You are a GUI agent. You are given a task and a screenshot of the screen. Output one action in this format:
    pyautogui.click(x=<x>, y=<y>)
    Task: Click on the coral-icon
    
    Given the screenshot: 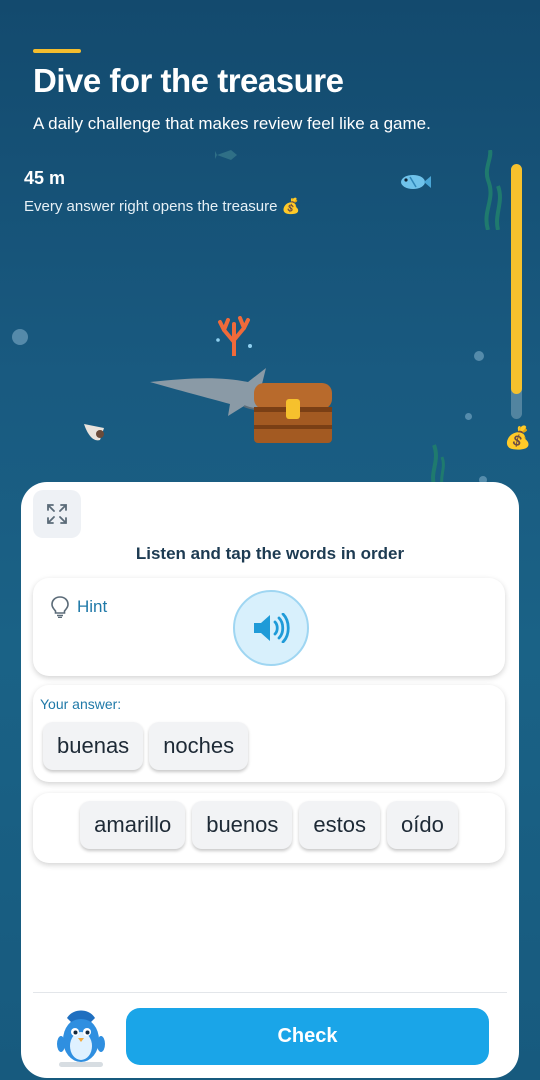 What is the action you would take?
    pyautogui.click(x=234, y=338)
    